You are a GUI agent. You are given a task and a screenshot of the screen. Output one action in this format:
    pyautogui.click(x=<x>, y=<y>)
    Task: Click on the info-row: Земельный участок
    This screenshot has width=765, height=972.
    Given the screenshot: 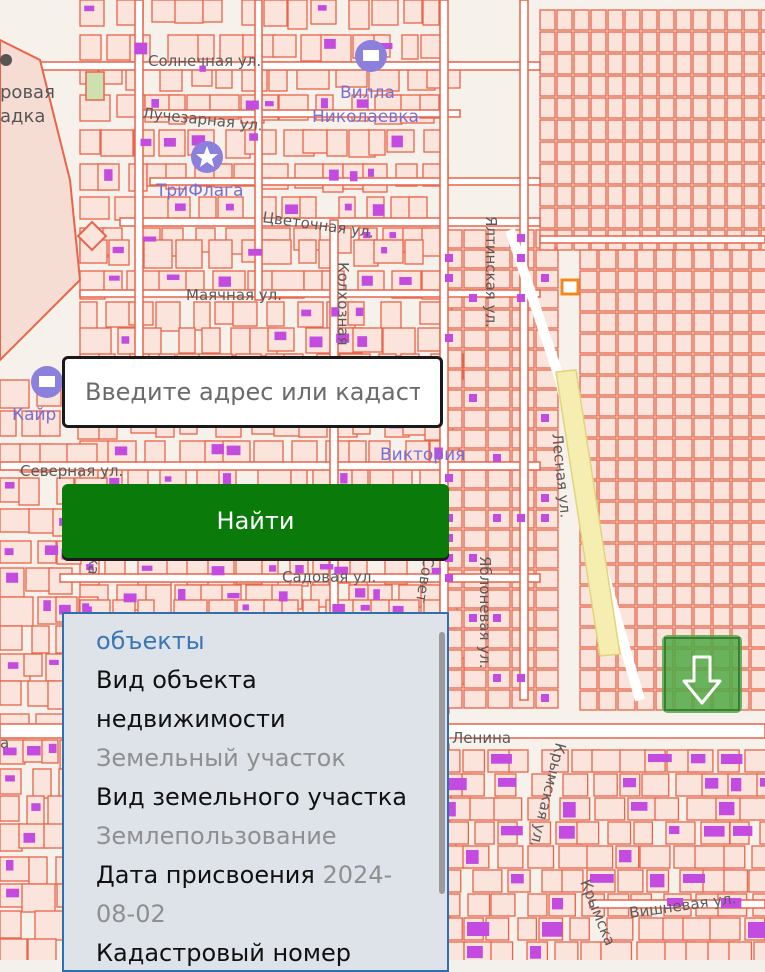 What is the action you would take?
    pyautogui.click(x=221, y=758)
    